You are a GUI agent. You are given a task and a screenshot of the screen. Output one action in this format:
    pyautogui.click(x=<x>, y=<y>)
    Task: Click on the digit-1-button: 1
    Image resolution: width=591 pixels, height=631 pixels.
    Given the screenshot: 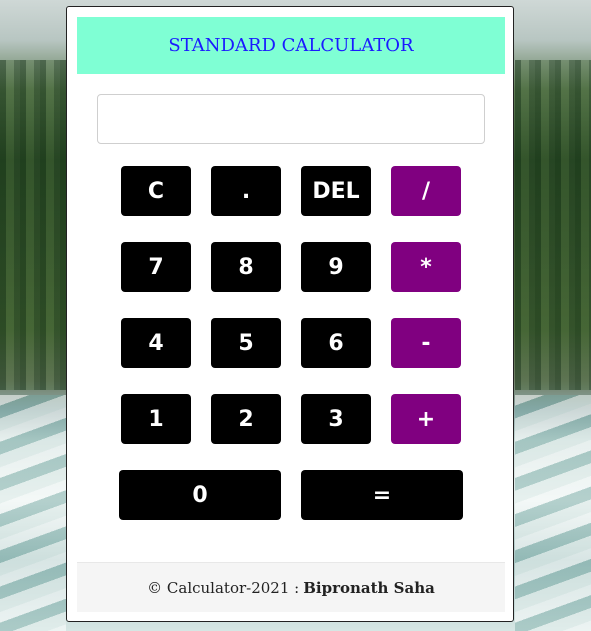 What is the action you would take?
    pyautogui.click(x=156, y=419)
    